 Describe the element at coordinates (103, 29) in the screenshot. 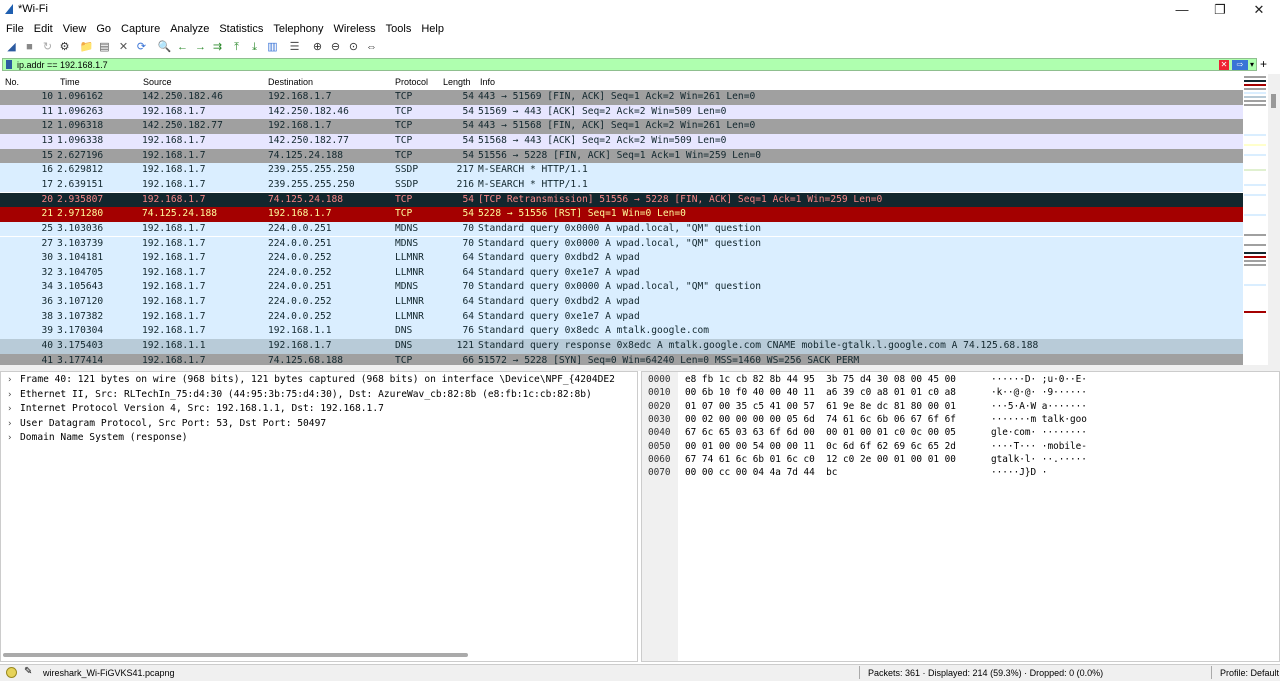

I see `menu-go: Go` at that location.